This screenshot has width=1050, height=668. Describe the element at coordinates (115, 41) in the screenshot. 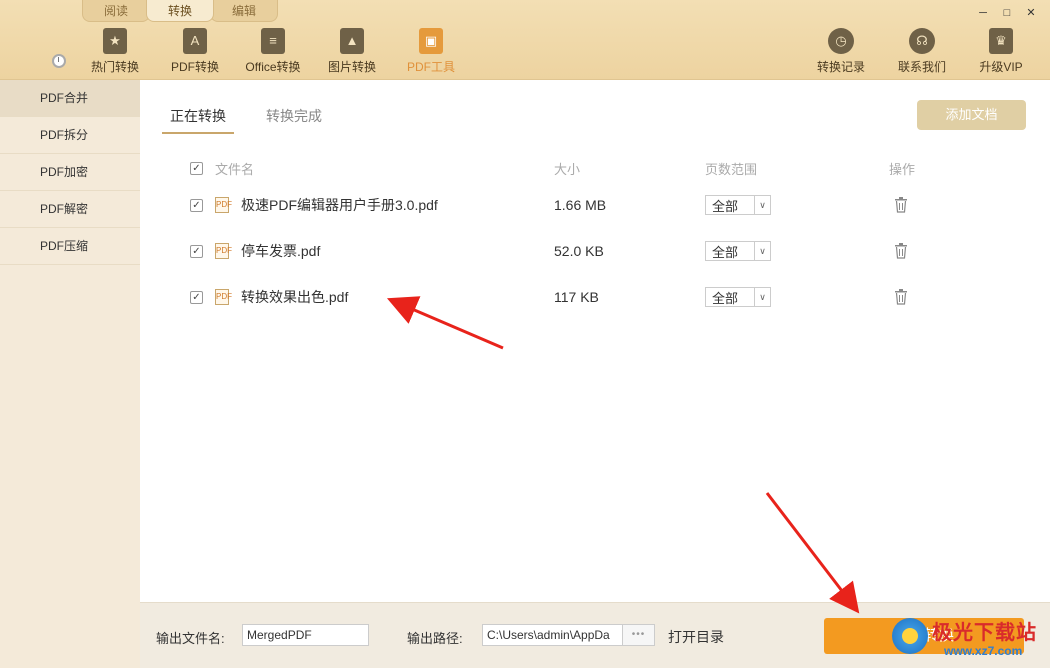

I see `star-icon: ★` at that location.